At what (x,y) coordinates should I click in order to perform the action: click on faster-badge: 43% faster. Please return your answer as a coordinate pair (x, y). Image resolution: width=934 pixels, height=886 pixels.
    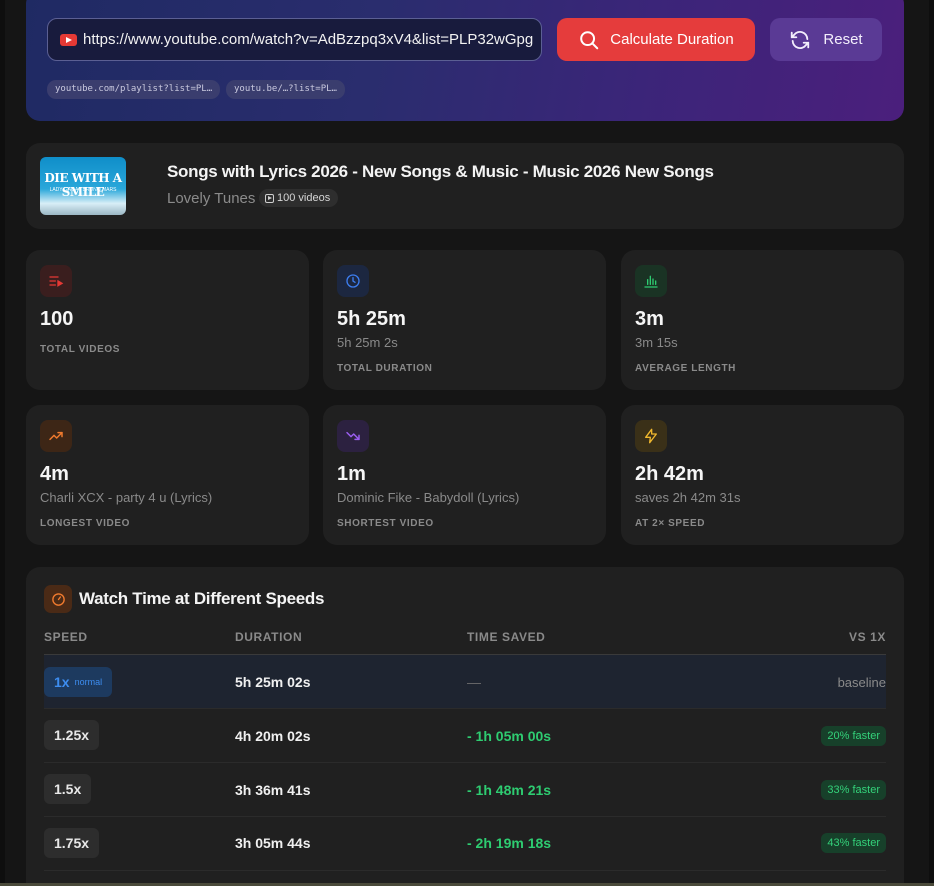
    Looking at the image, I should click on (853, 843).